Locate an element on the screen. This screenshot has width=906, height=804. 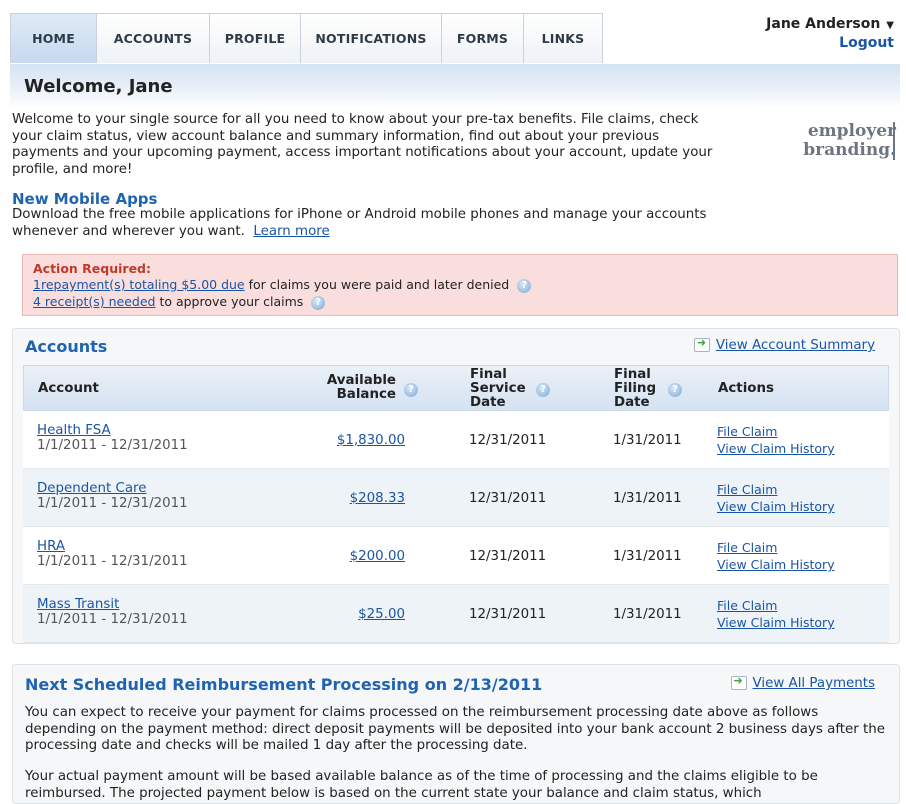
tab-notifications: NOTIFICATIONS is located at coordinates (371, 38).